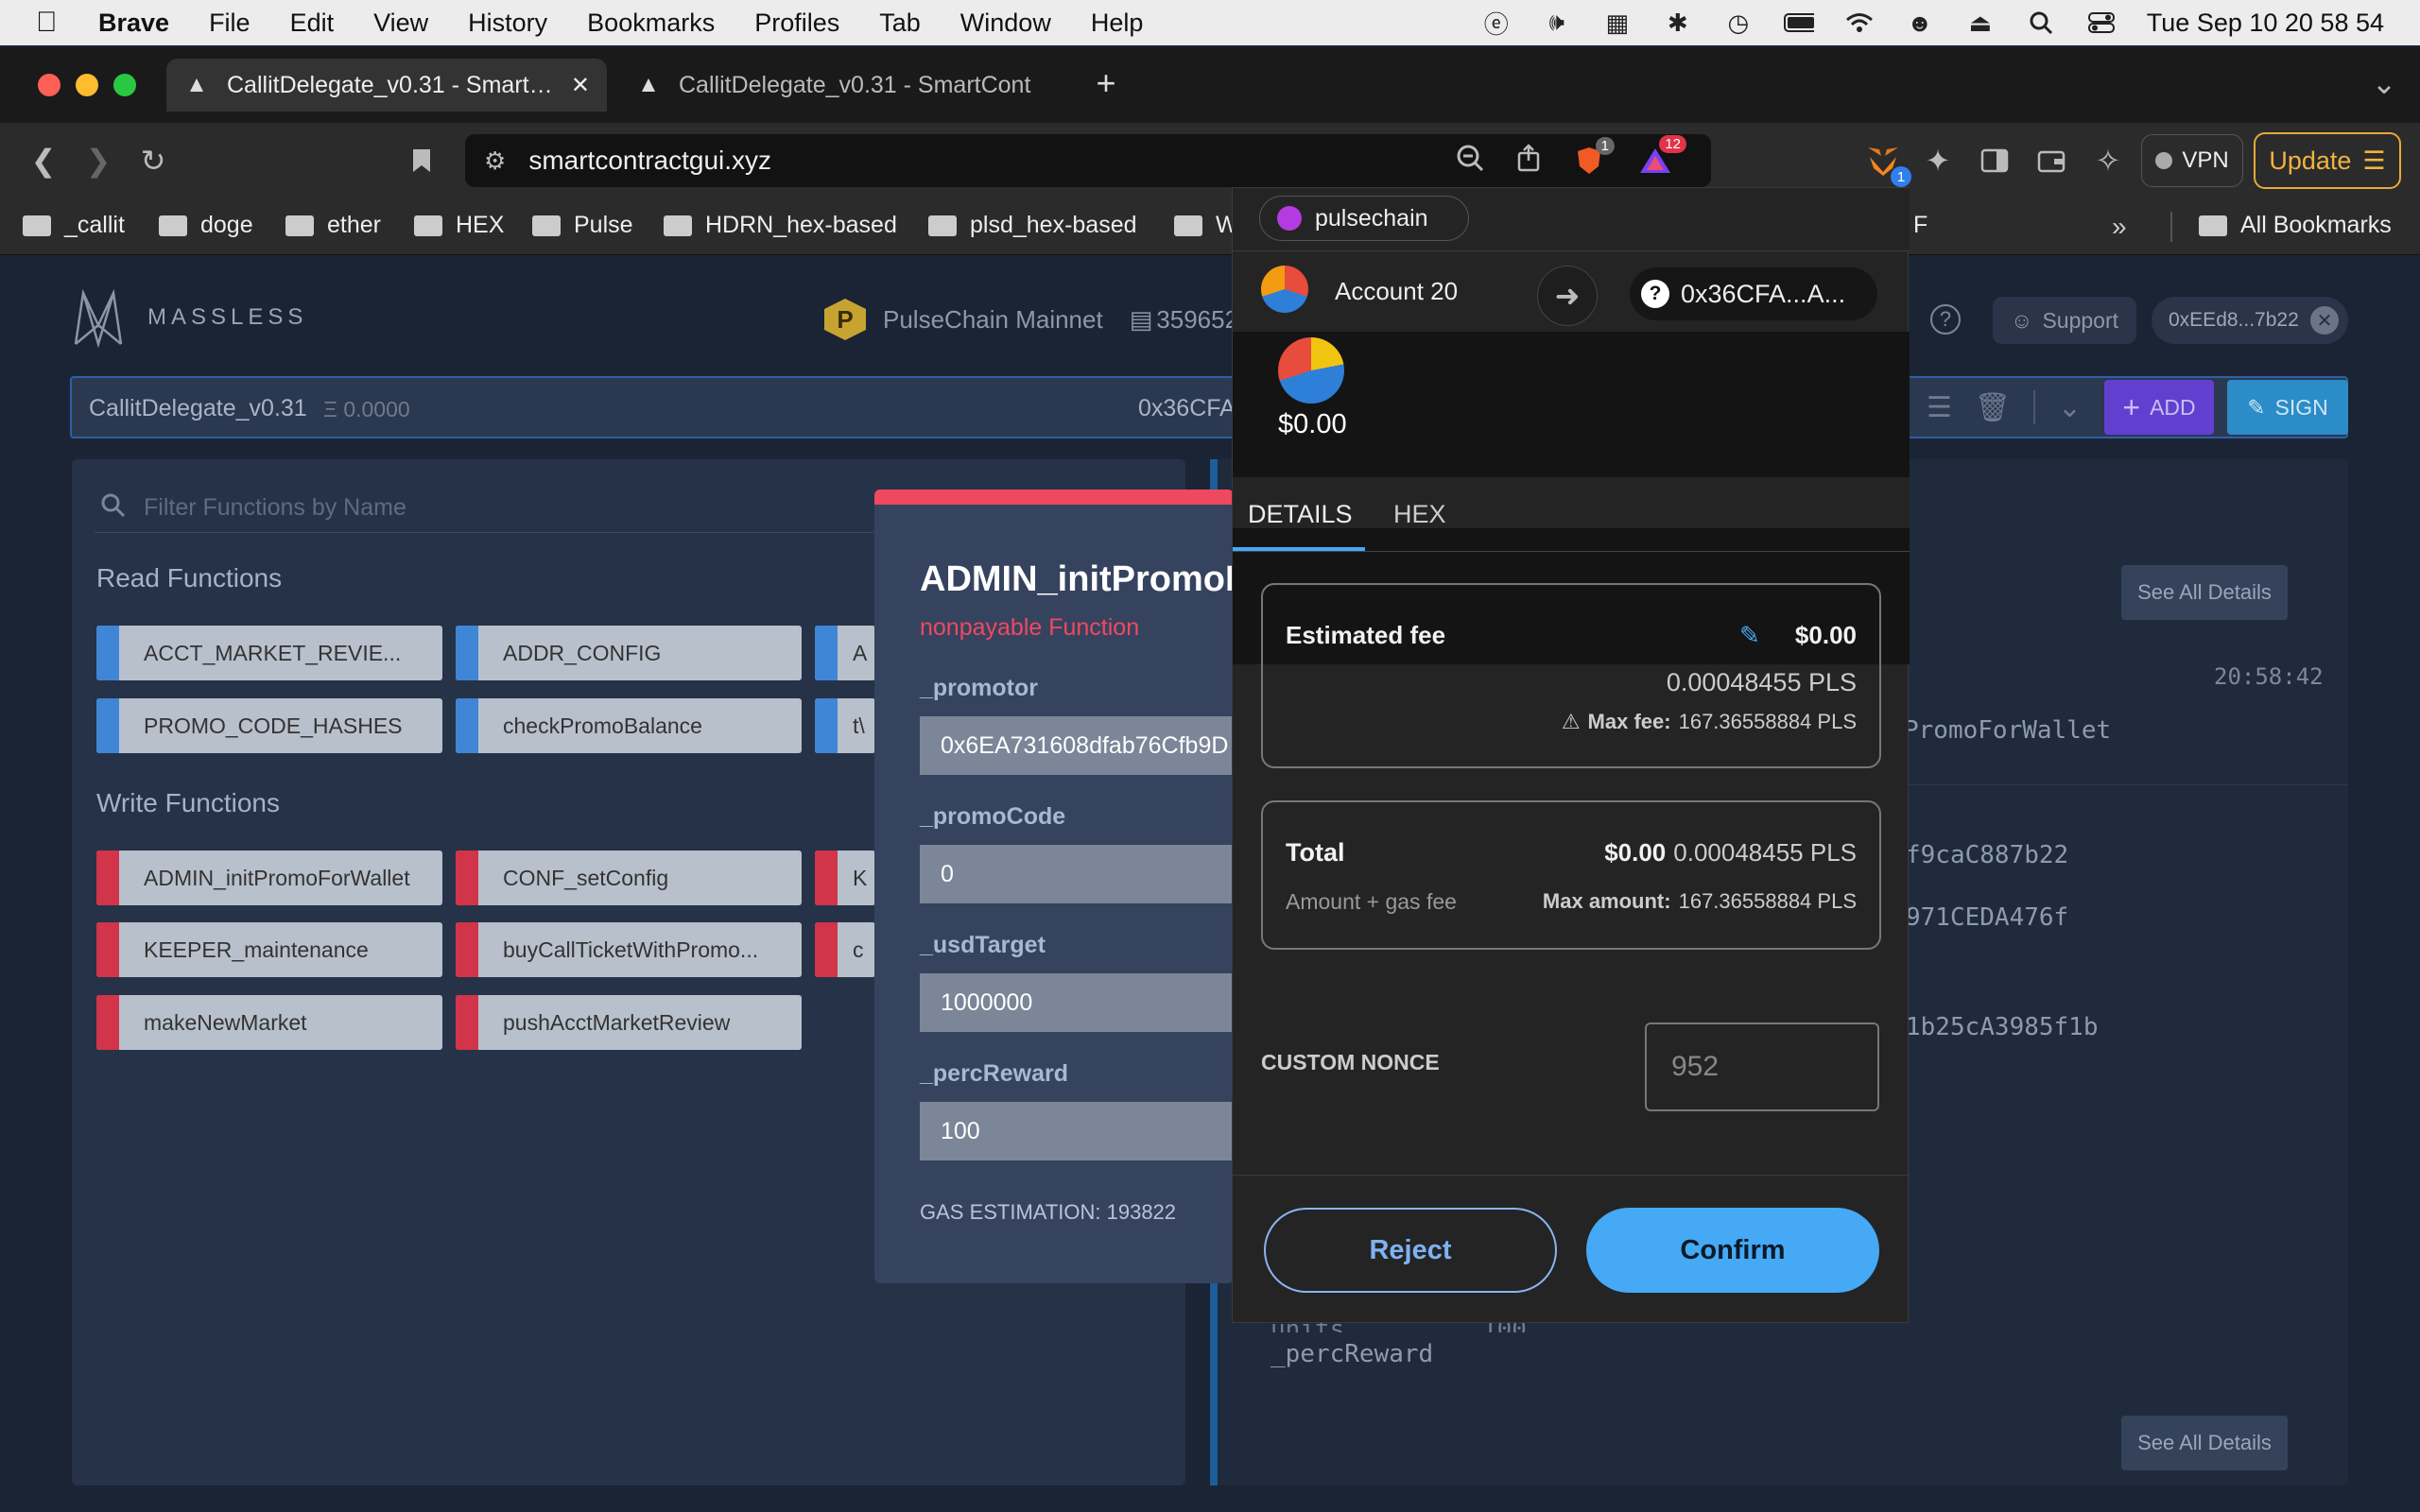 Image resolution: width=2420 pixels, height=1512 pixels. What do you see at coordinates (2250, 320) in the screenshot?
I see `connected-account-chip: 0xEEd8...7b22 ✕` at bounding box center [2250, 320].